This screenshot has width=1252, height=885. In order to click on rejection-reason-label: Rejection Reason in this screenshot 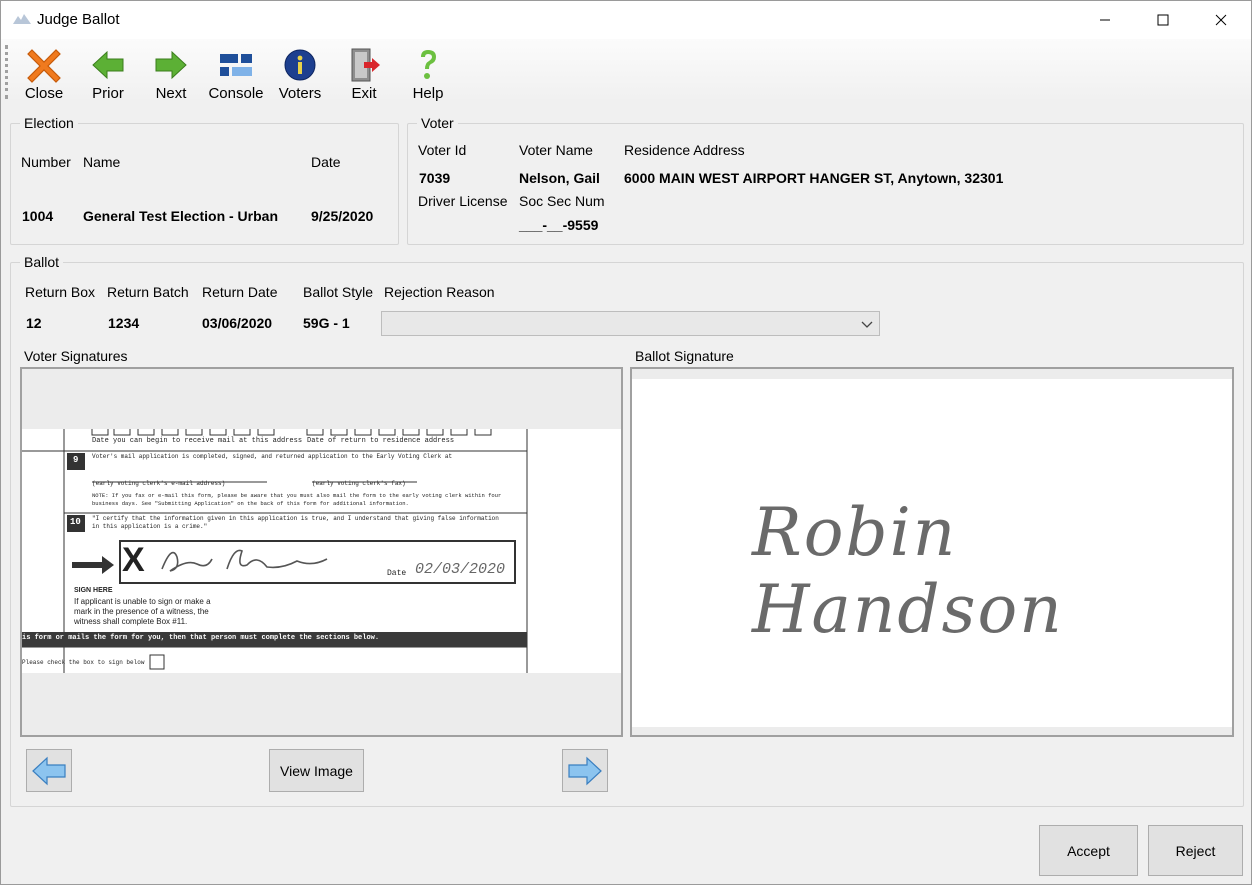, I will do `click(439, 292)`.